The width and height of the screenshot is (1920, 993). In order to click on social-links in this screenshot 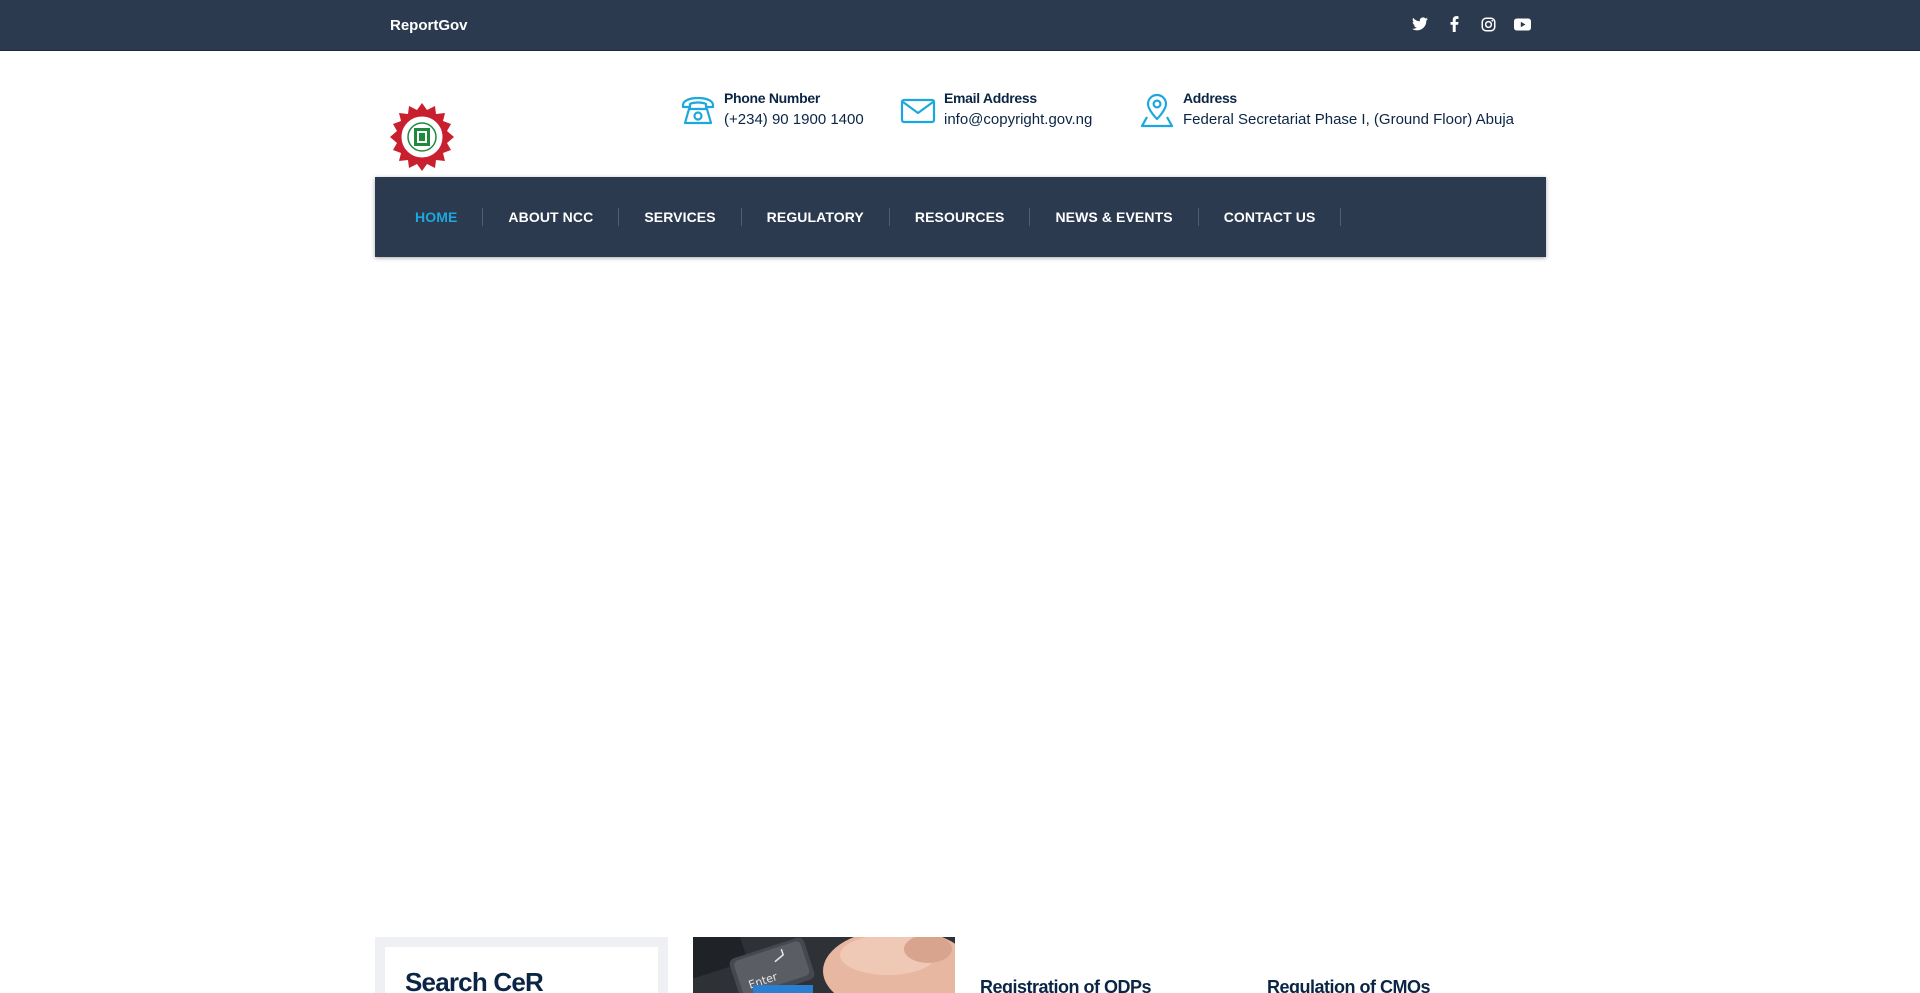, I will do `click(1471, 24)`.